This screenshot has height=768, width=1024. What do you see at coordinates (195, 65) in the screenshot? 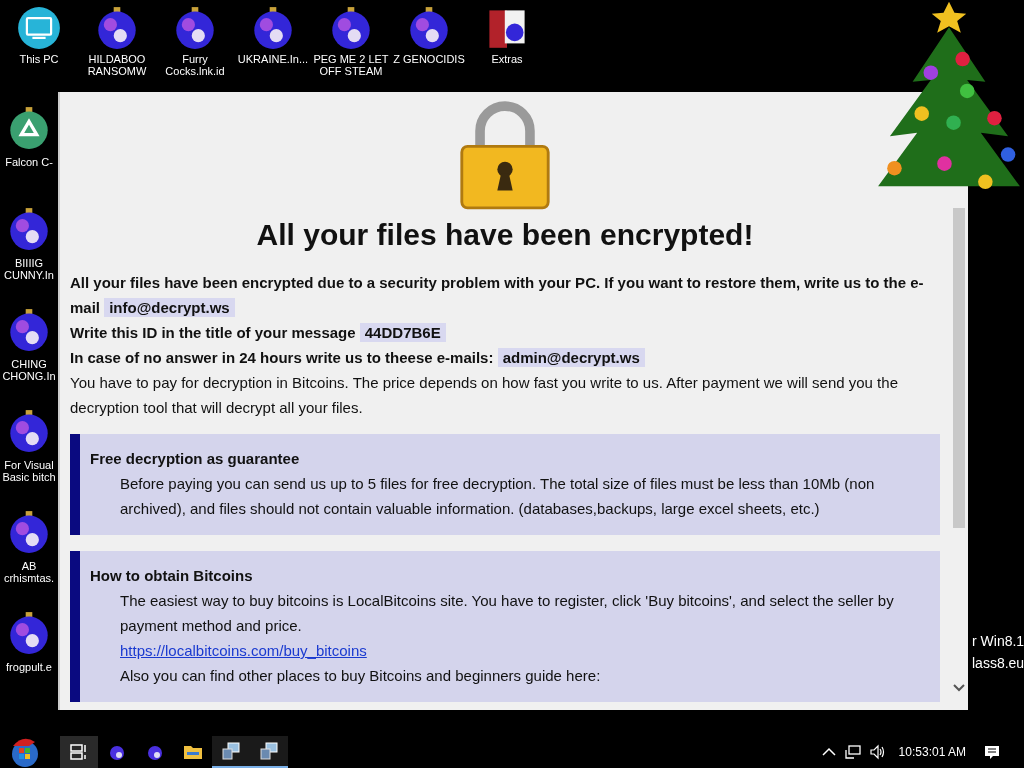
I see `desktop-icon-label: Furry Cocks.lnk.id` at bounding box center [195, 65].